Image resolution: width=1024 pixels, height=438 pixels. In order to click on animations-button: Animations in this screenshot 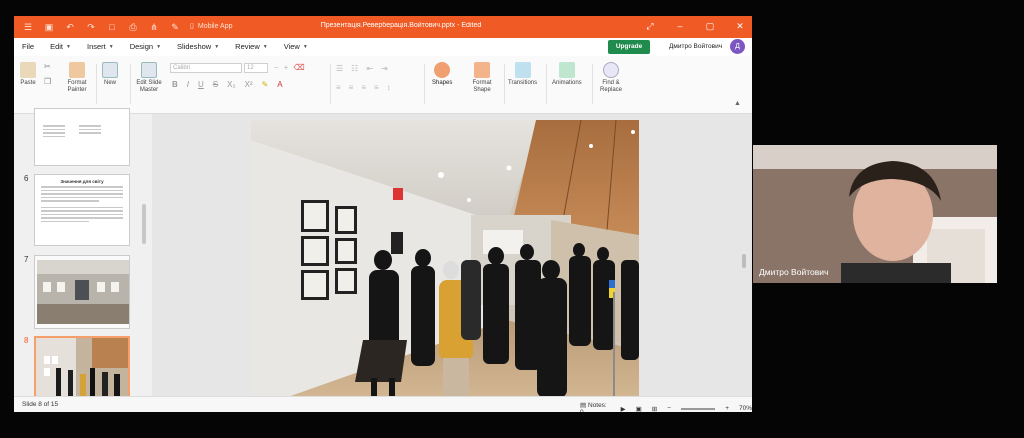, I will do `click(567, 74)`.